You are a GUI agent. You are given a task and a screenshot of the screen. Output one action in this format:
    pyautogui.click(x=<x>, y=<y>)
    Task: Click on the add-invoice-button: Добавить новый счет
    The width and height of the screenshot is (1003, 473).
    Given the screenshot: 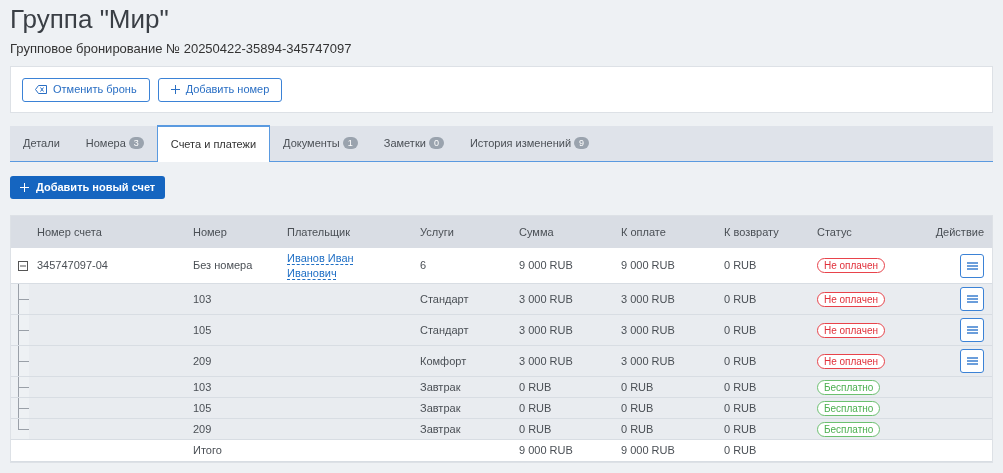 What is the action you would take?
    pyautogui.click(x=88, y=187)
    